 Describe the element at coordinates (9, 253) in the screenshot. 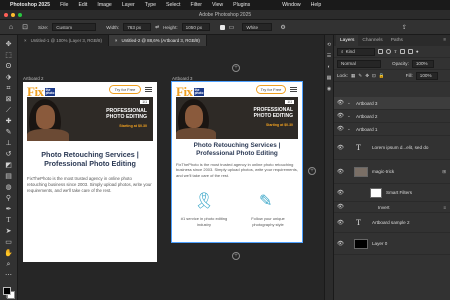

I see `hand-tool-icon: ✋` at that location.